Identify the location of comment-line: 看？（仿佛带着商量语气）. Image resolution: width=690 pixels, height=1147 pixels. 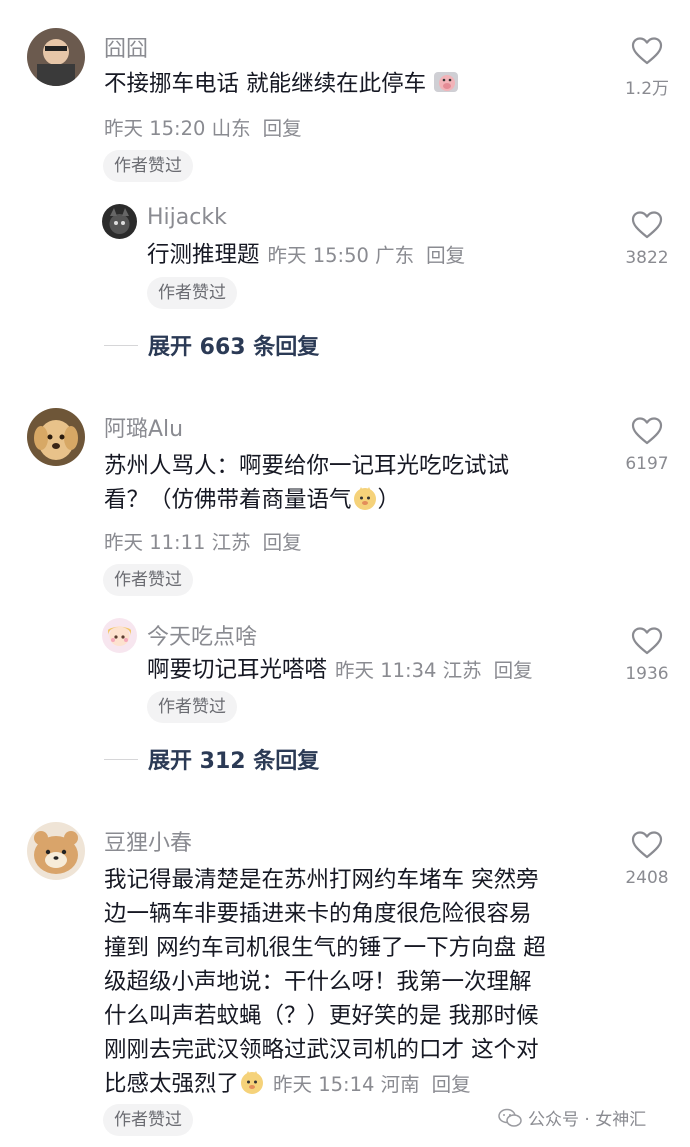
(252, 499).